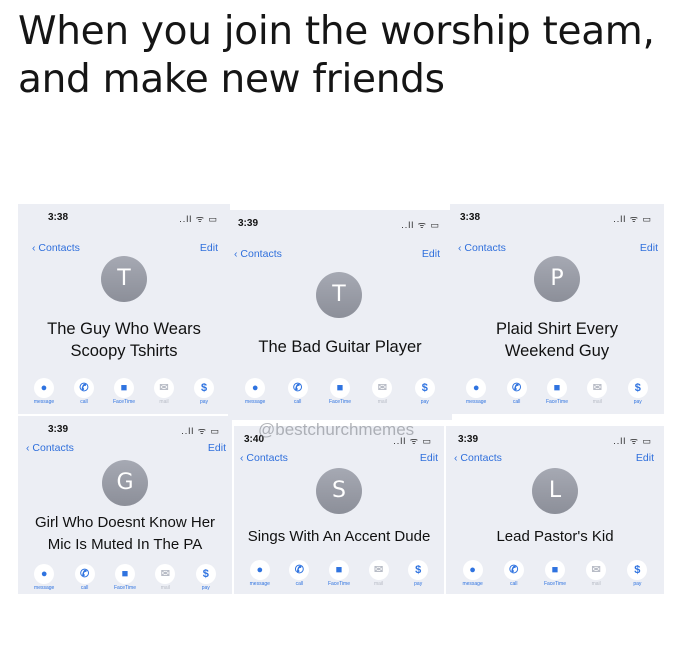  Describe the element at coordinates (339, 491) in the screenshot. I see `avatar: S` at that location.